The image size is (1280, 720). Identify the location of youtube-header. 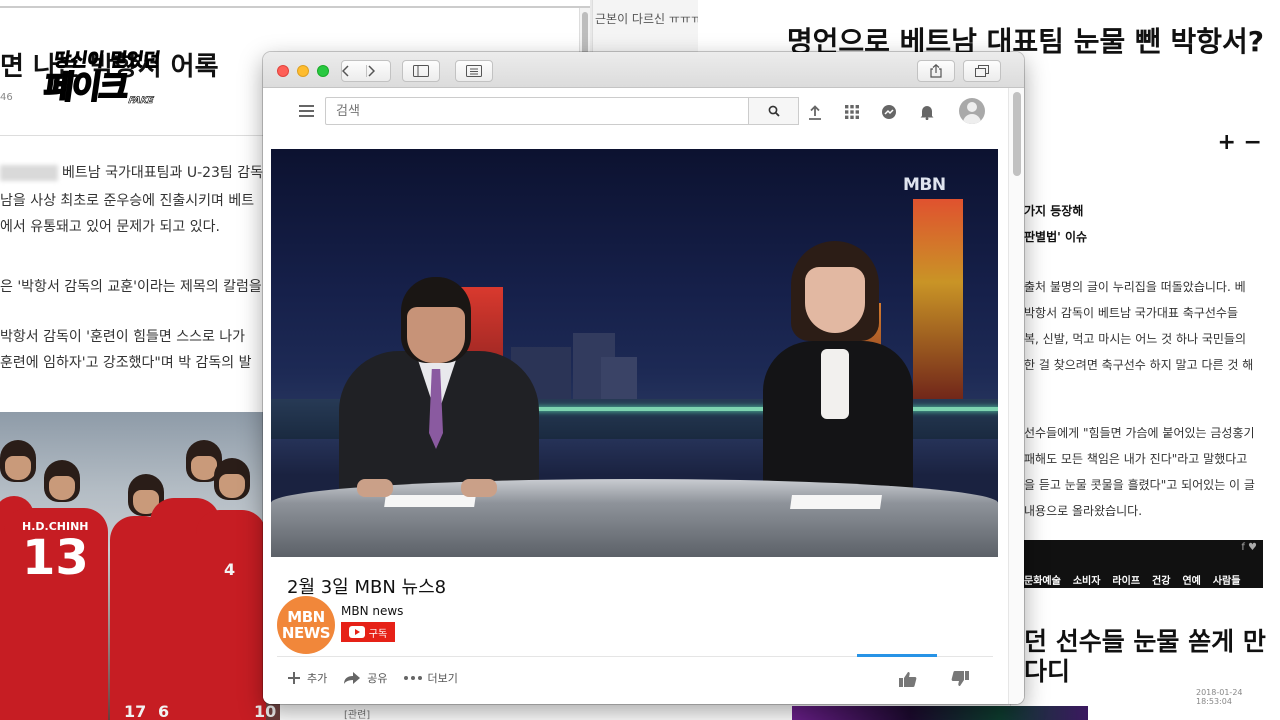
(635, 112).